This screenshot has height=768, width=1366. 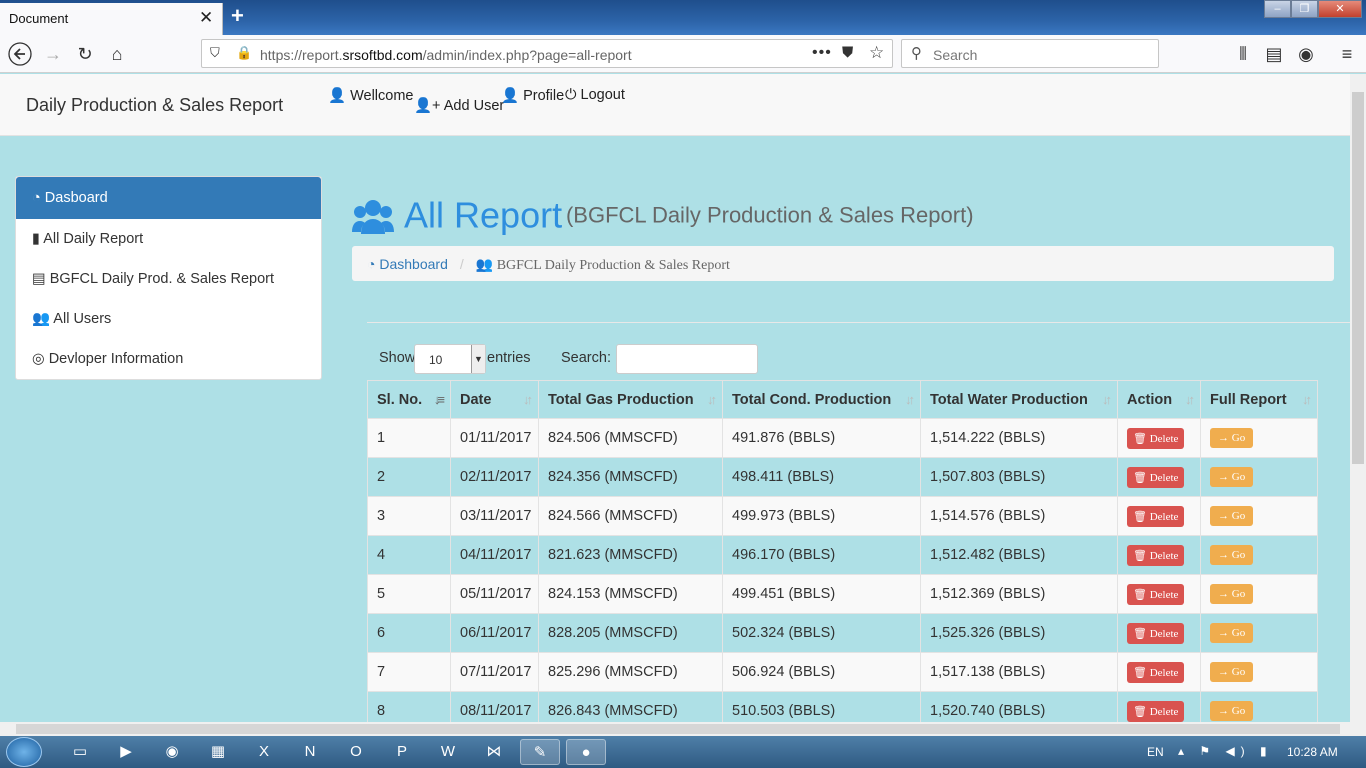 I want to click on horizontal-scrollbar, so click(x=683, y=729).